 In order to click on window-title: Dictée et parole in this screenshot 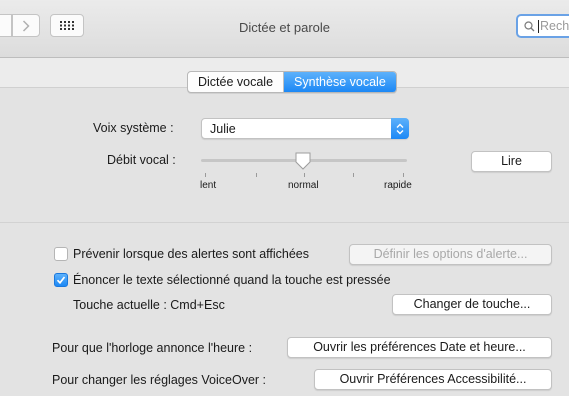, I will do `click(284, 27)`.